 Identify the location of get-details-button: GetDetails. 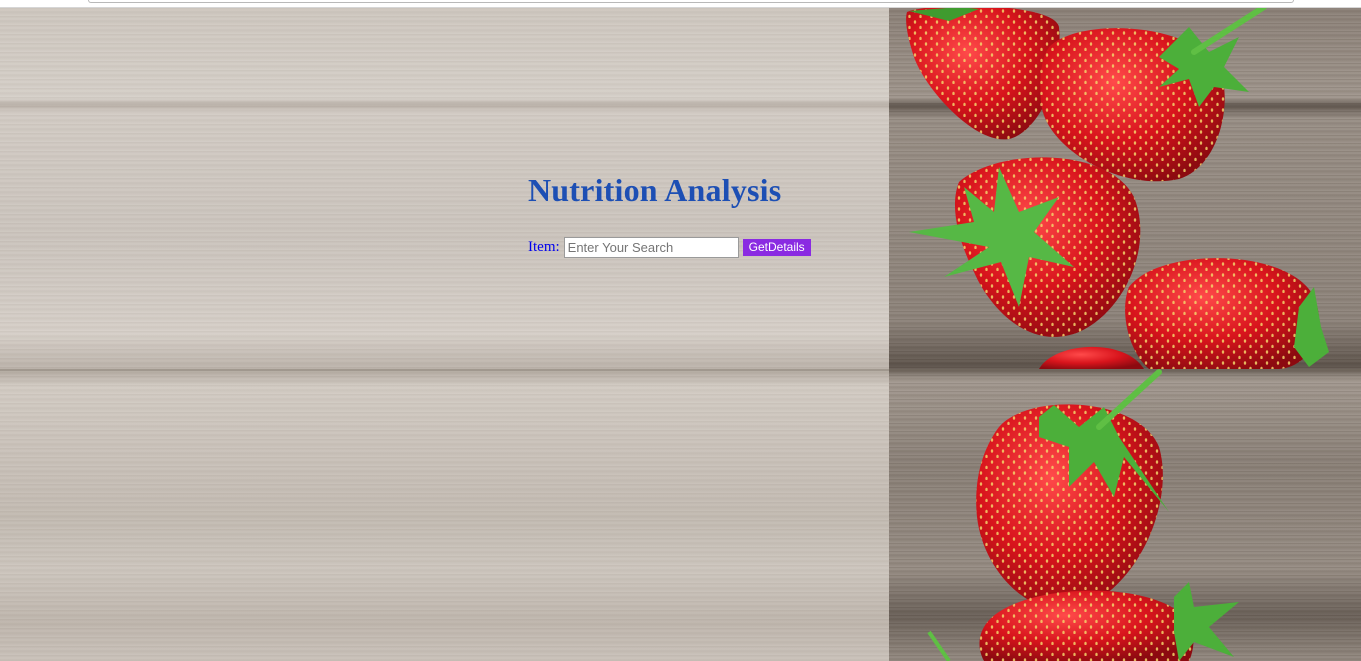
(776, 247).